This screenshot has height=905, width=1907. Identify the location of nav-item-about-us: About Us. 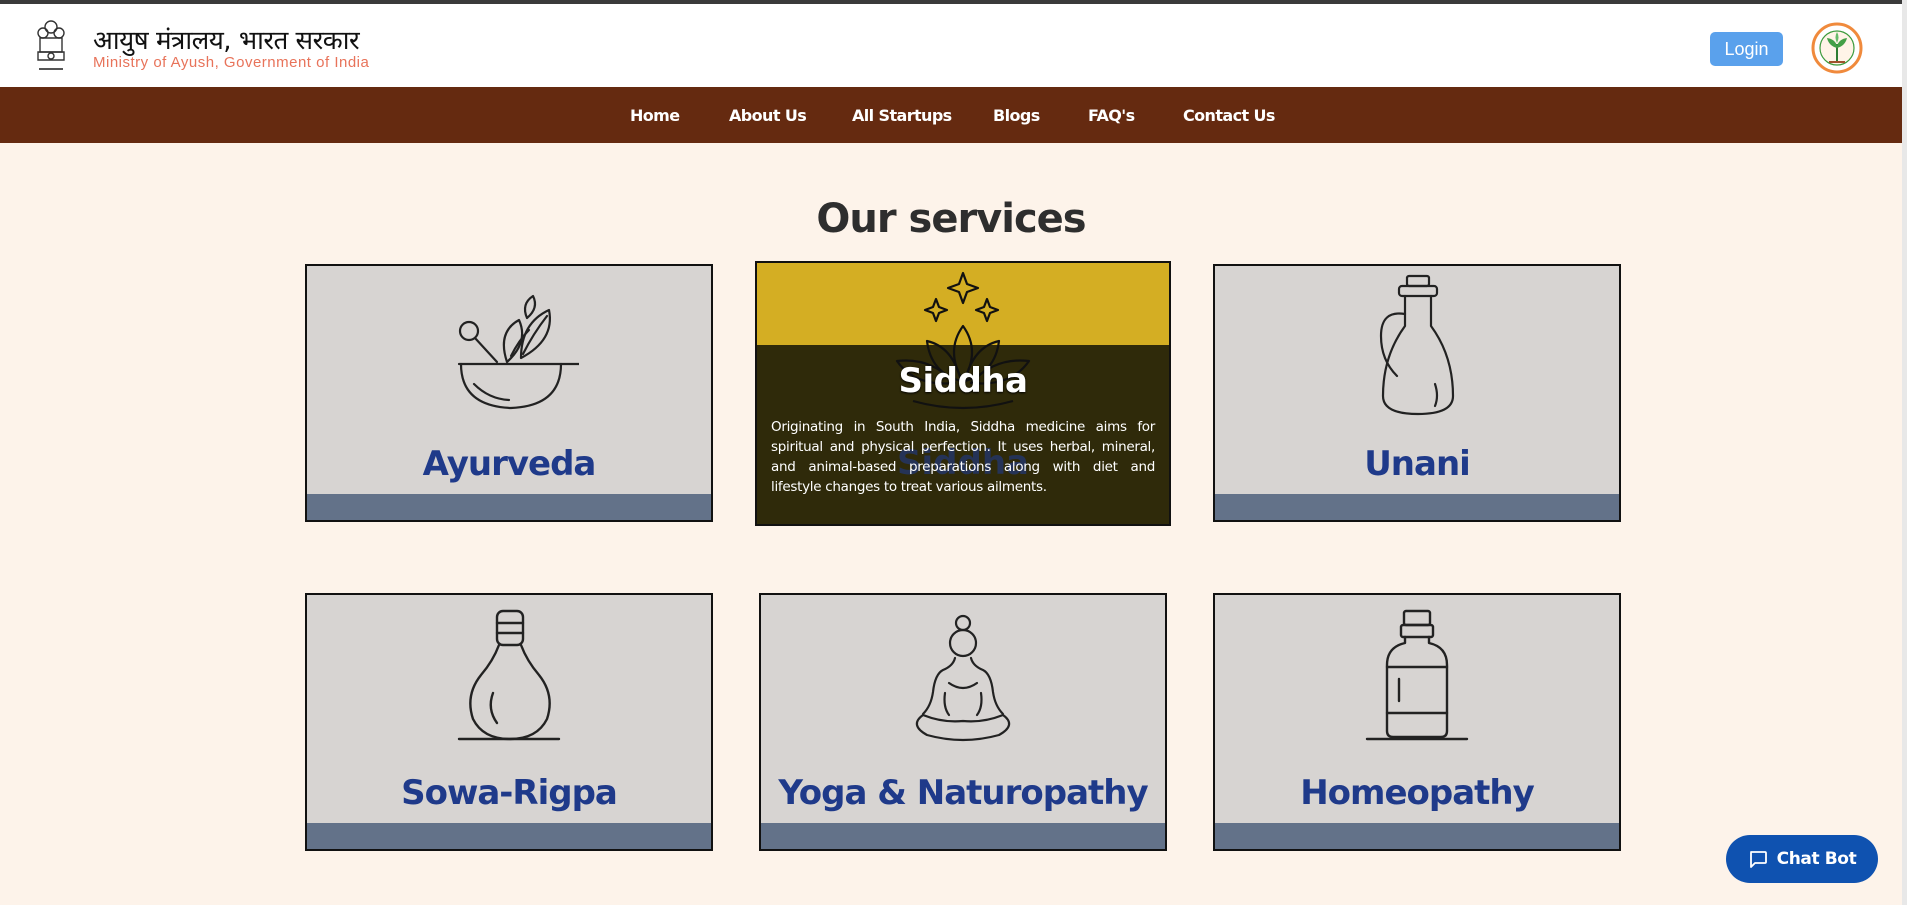
(768, 115).